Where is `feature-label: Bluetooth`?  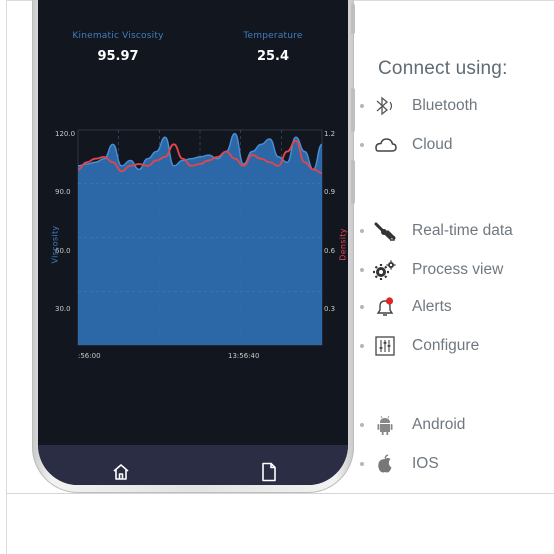 feature-label: Bluetooth is located at coordinates (445, 105).